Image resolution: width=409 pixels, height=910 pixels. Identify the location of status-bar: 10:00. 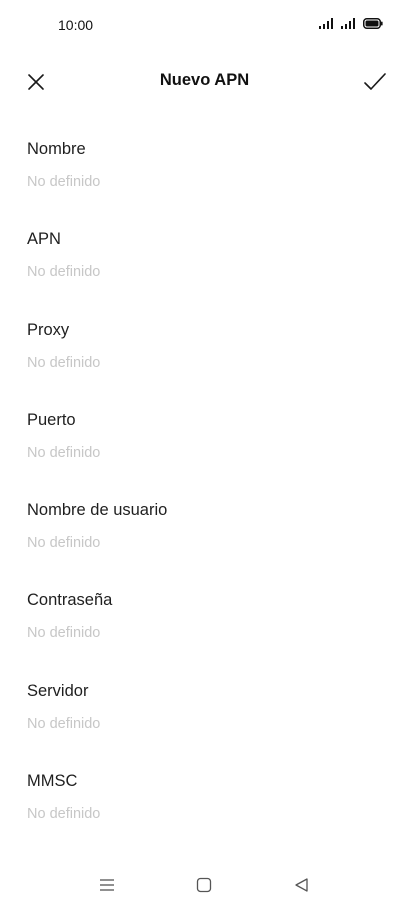
(204, 26).